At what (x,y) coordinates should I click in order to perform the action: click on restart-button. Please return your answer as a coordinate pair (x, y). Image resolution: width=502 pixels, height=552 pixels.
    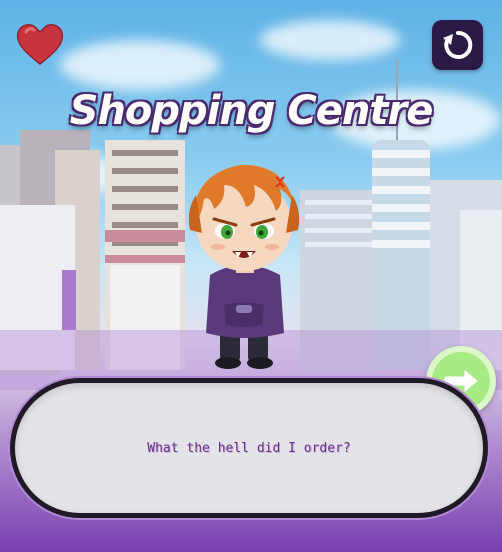
    Looking at the image, I should click on (457, 45).